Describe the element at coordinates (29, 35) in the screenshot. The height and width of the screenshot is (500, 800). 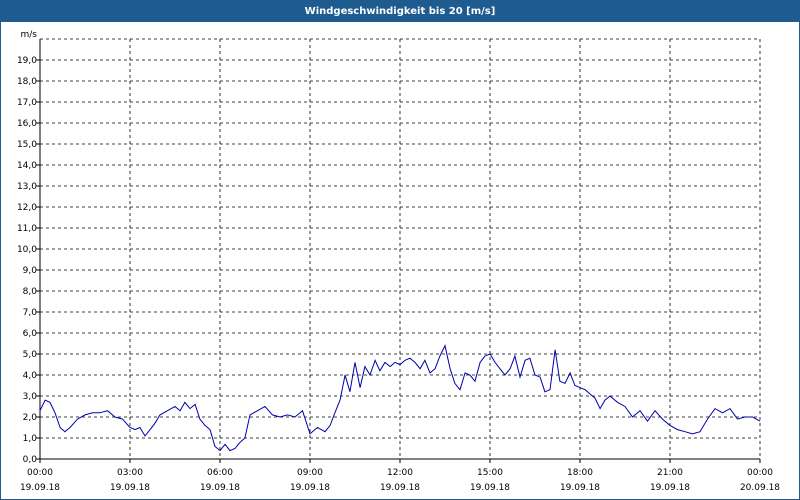
I see `y-axis-unit-label: m/s` at that location.